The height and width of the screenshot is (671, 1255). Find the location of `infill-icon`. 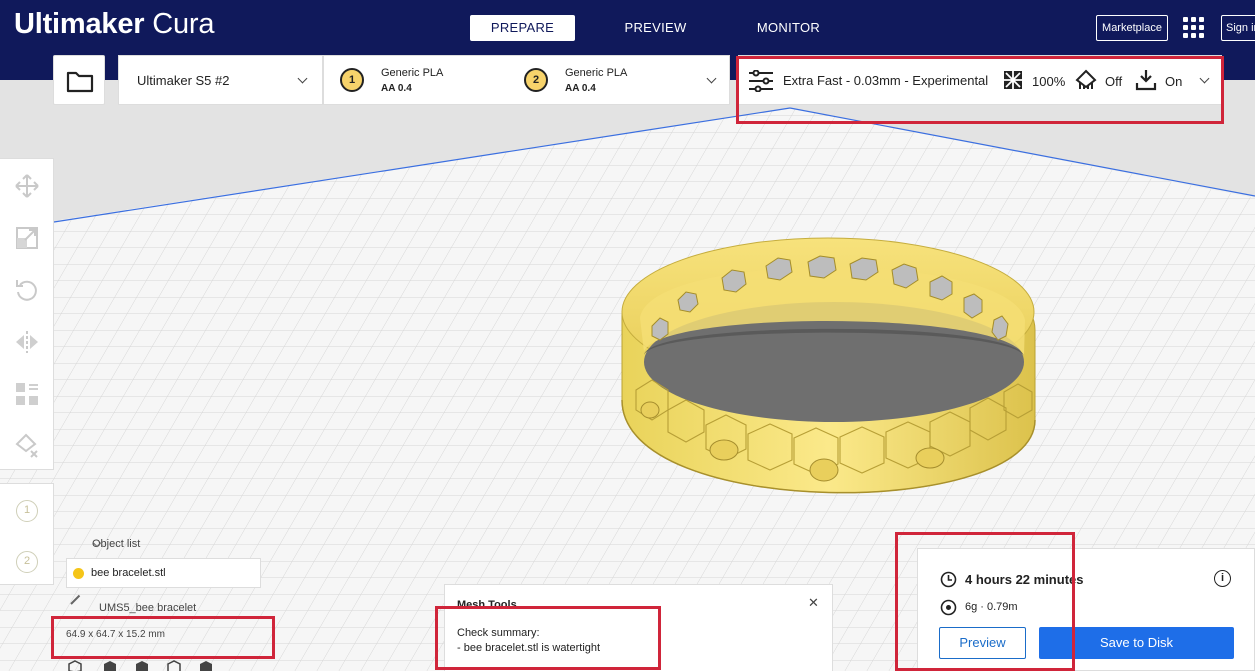

infill-icon is located at coordinates (1013, 80).